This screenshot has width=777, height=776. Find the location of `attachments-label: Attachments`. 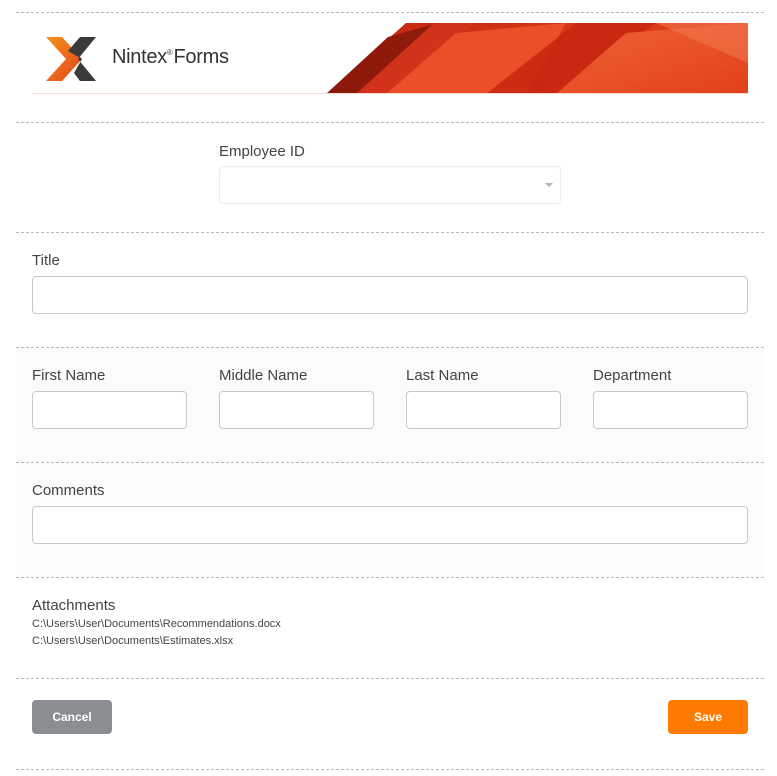

attachments-label: Attachments is located at coordinates (74, 605).